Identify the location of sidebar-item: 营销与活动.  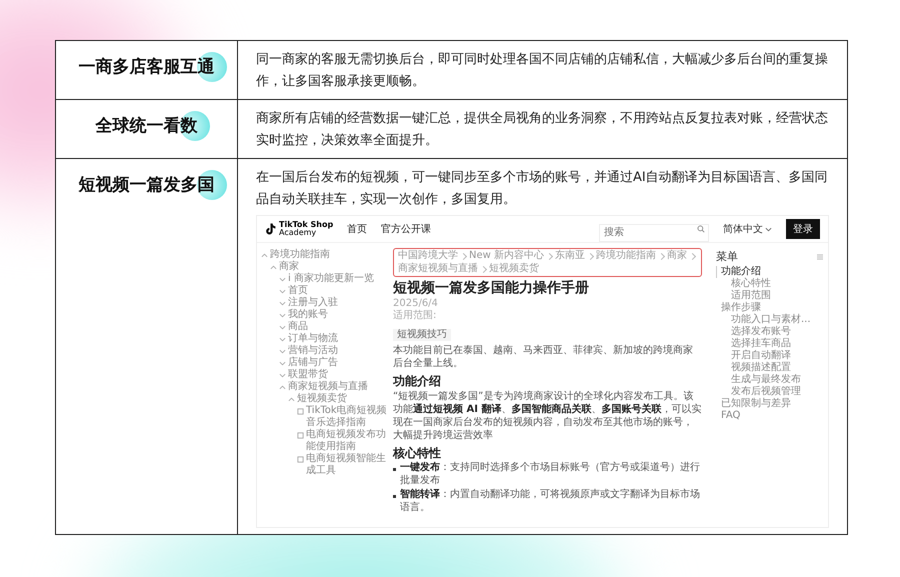
(313, 351).